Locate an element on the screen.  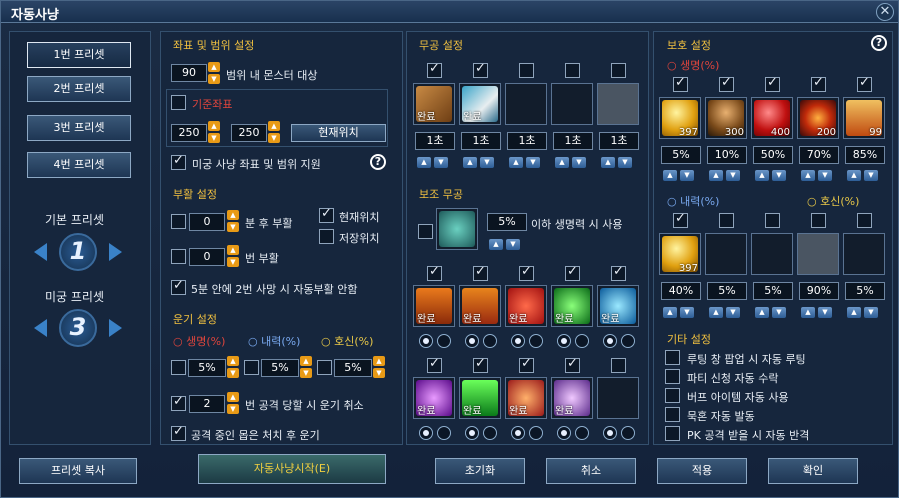
potion-2-checkbox is located at coordinates (726, 83).